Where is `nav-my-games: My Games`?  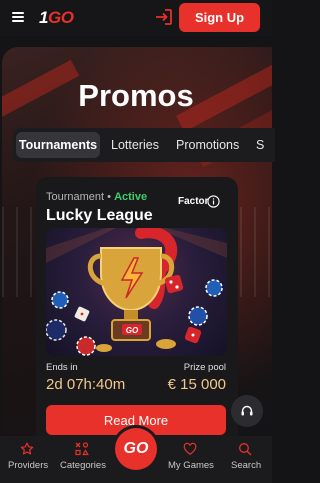 nav-my-games: My Games is located at coordinates (190, 459).